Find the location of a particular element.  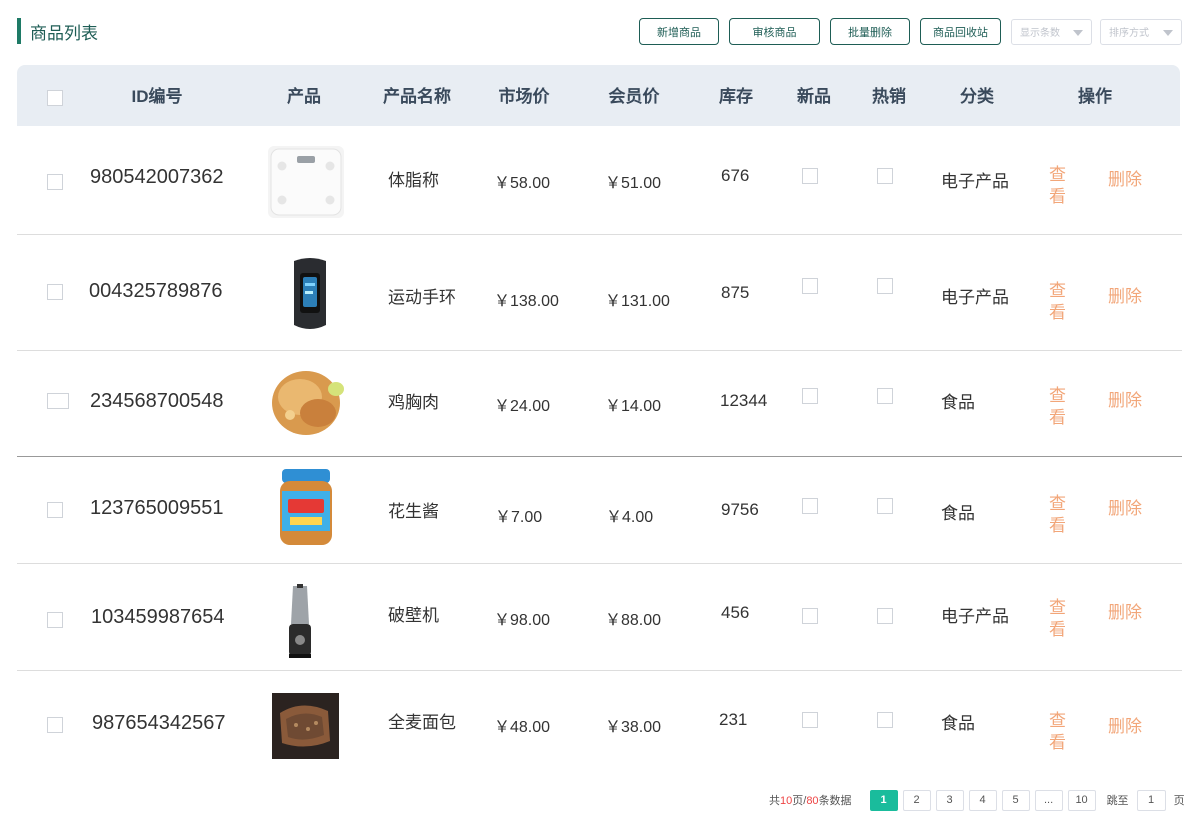

header-hot: 热销 is located at coordinates (889, 96).